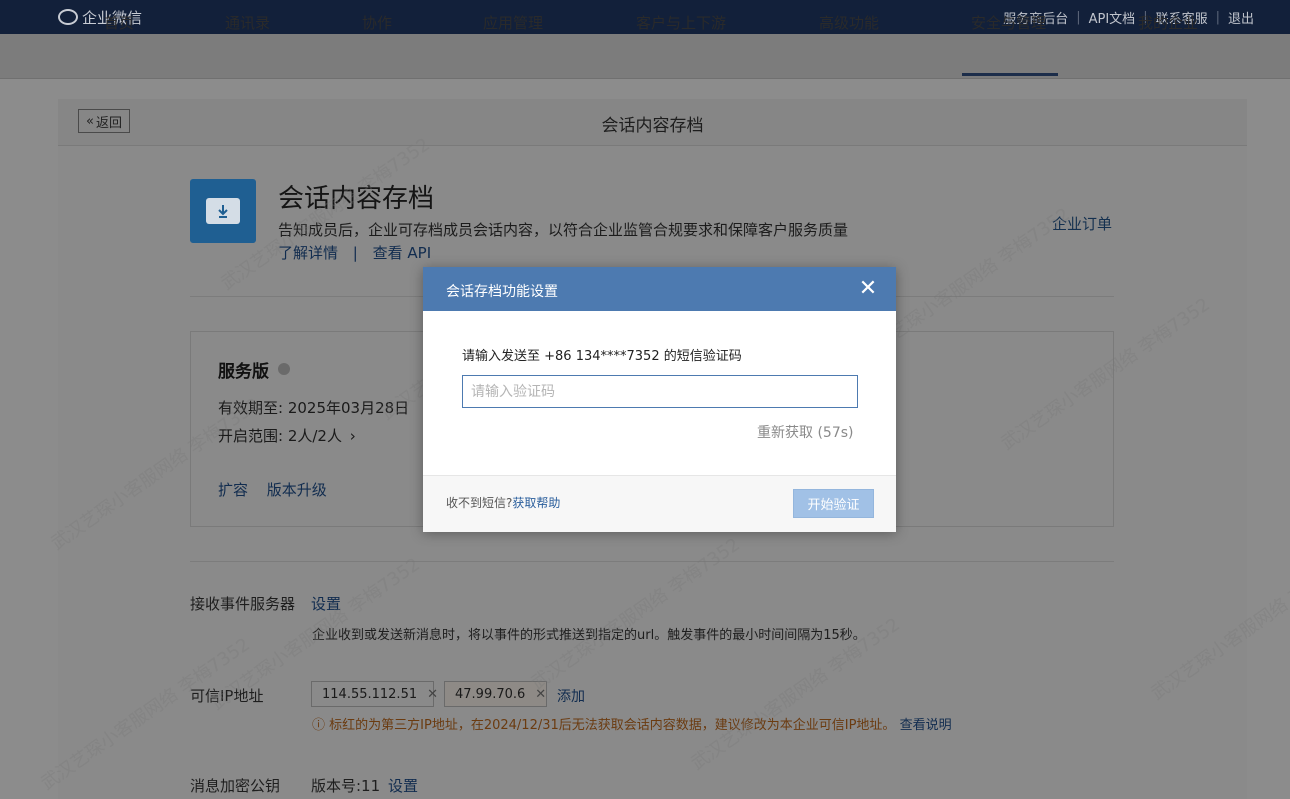 The image size is (1290, 799). Describe the element at coordinates (563, 230) in the screenshot. I see `app-description: 告知成员后，企业可存档成员会话内容，以符合企业监管合规要求和保障客户服务质量` at that location.